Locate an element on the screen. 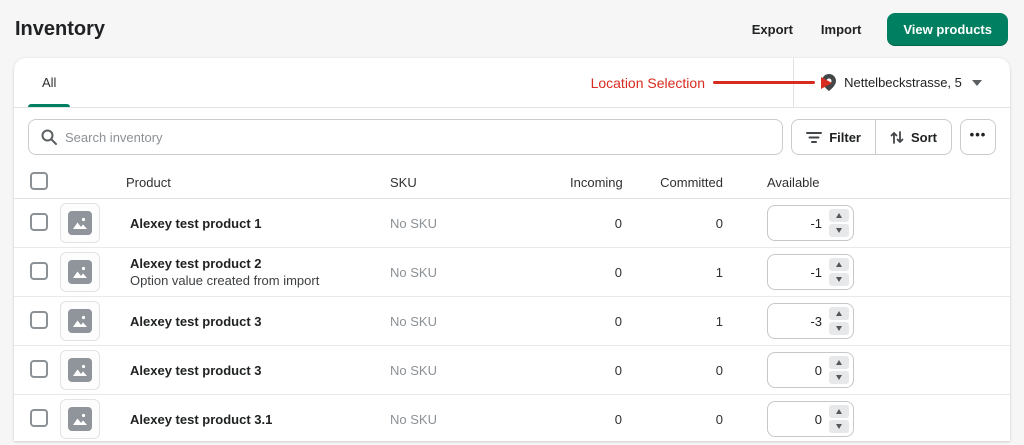 The height and width of the screenshot is (445, 1024). sort-button-label: Sort is located at coordinates (924, 137).